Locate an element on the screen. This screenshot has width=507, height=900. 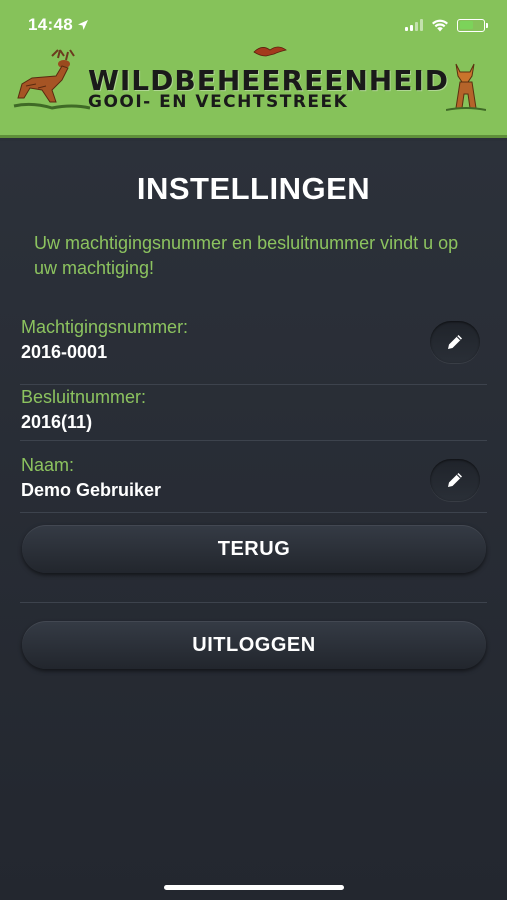
edit-machtigingsnummer-button is located at coordinates (455, 342).